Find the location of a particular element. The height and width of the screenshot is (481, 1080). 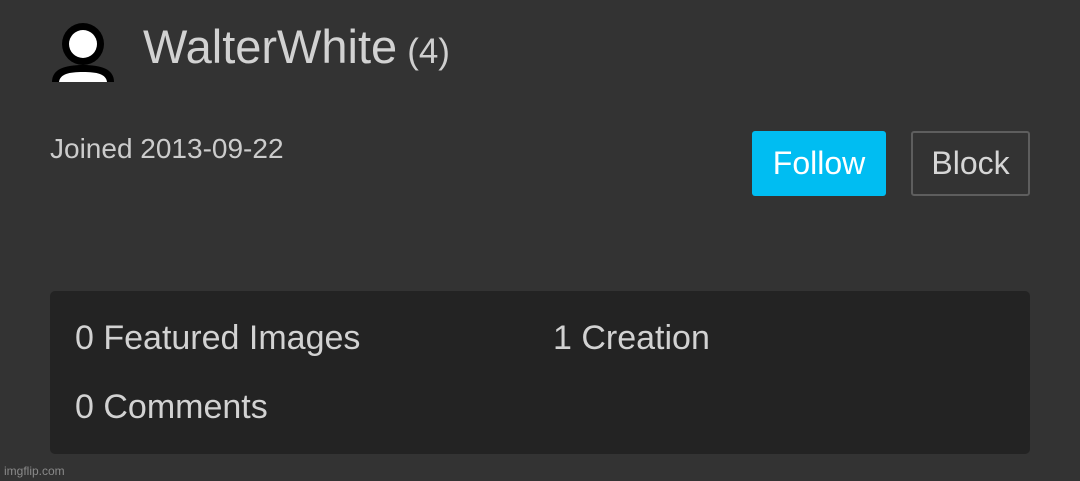

comments-count: 0 Comments is located at coordinates (171, 407).